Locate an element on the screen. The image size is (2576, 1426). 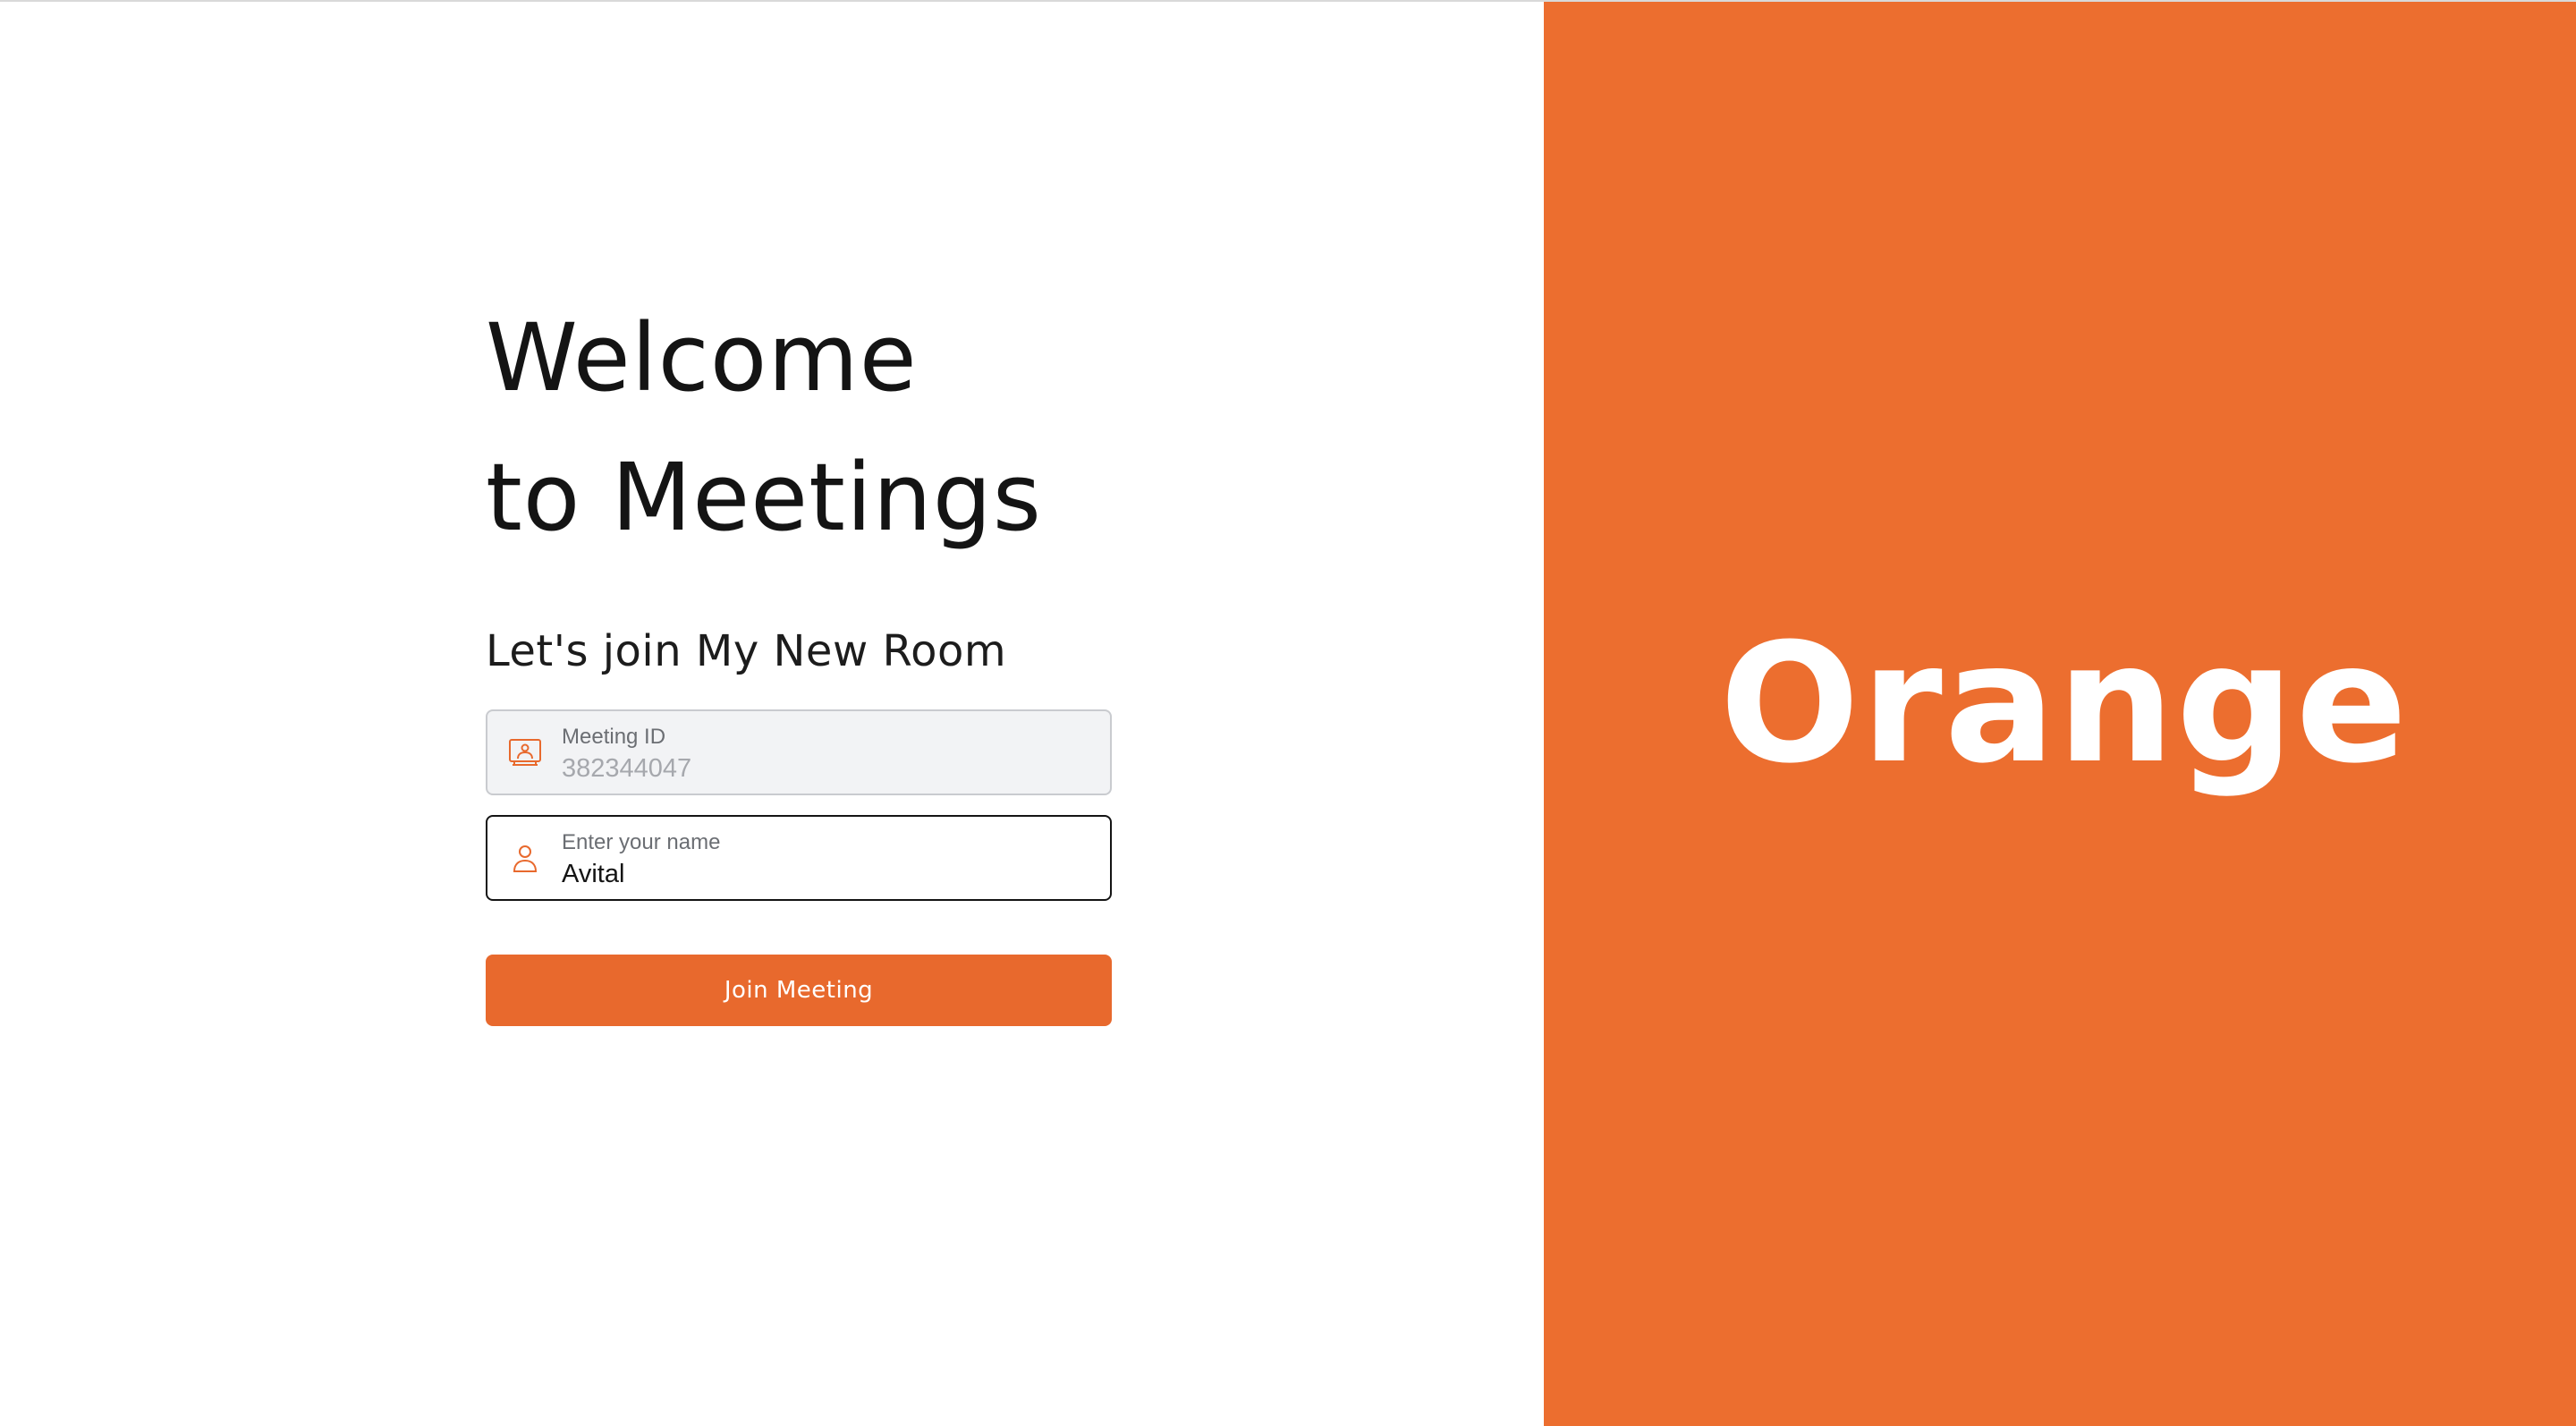
person-icon is located at coordinates (525, 858).